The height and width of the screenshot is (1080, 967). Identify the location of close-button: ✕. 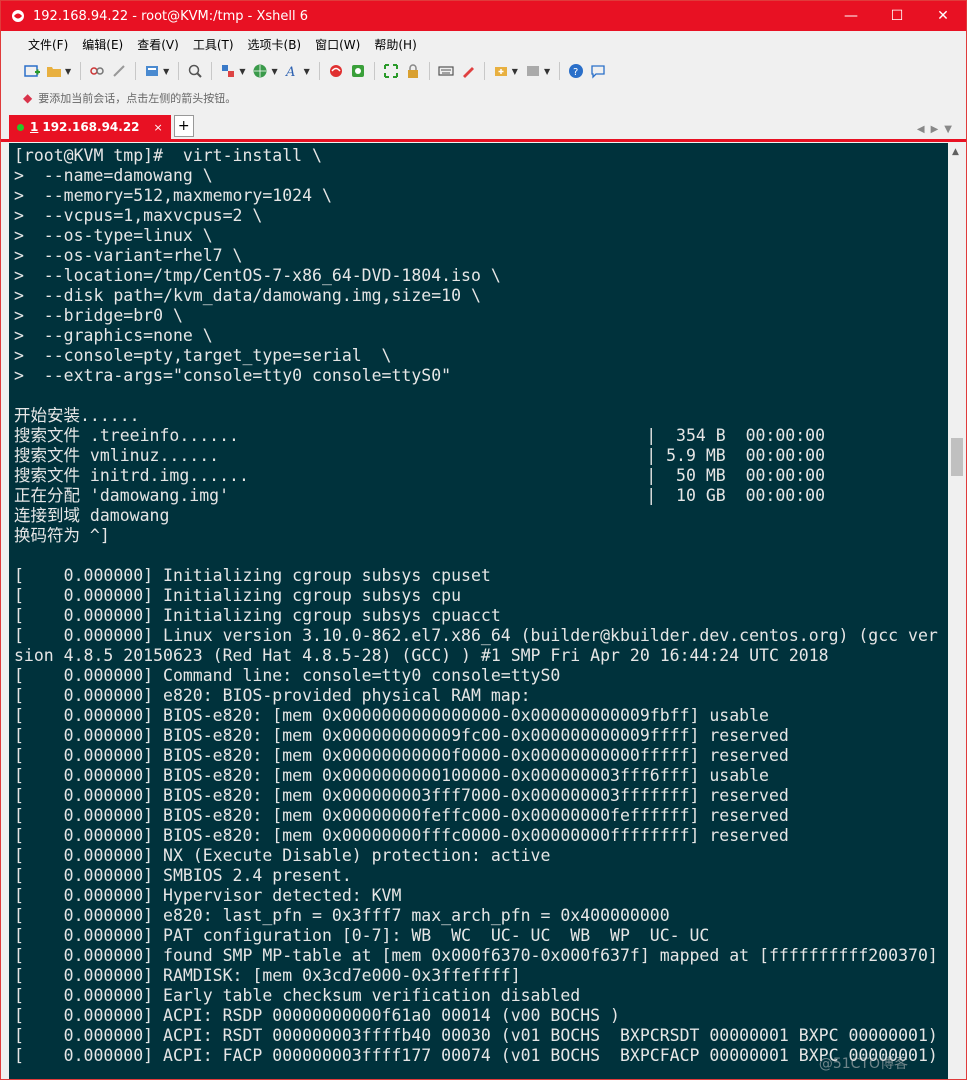
(943, 16).